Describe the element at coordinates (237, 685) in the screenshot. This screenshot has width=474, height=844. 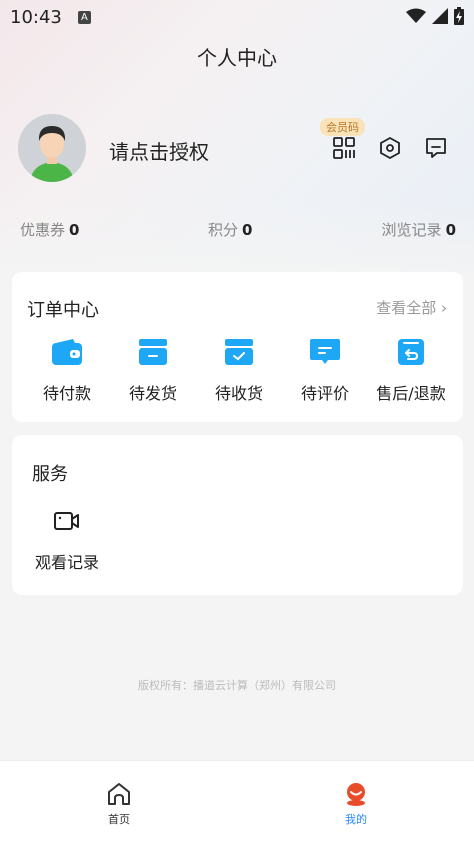
I see `copyright-text: 版权所有：播道云计算（郑州）有限公司` at that location.